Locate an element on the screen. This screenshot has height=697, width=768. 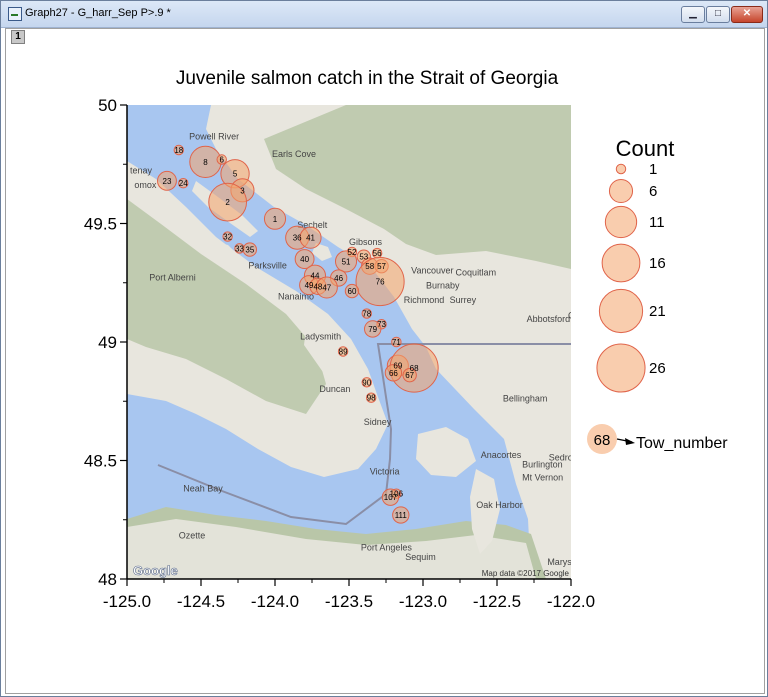
size-legend-label: 16 is located at coordinates (657, 263).